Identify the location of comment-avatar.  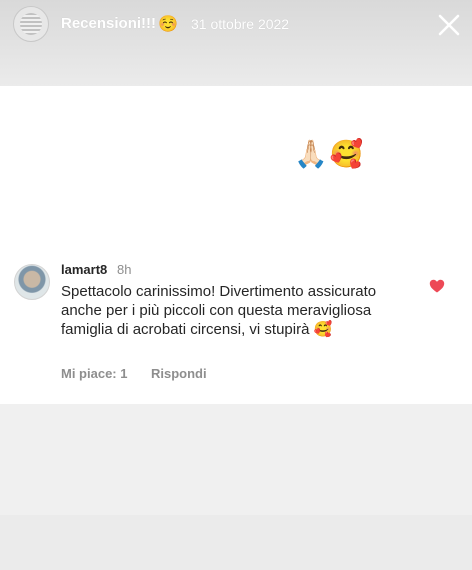
(32, 282).